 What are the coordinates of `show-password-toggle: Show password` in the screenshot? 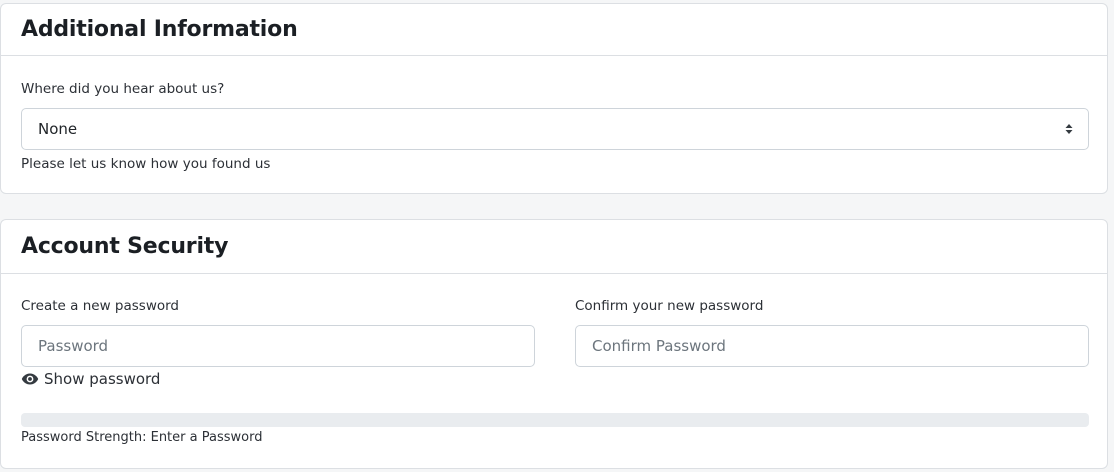 It's located at (90, 379).